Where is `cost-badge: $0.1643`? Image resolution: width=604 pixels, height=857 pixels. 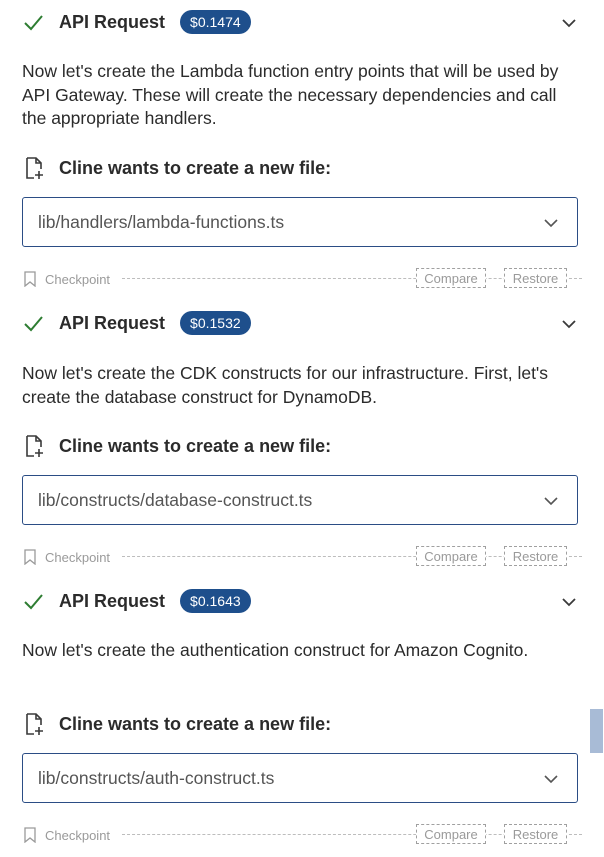 cost-badge: $0.1643 is located at coordinates (215, 601).